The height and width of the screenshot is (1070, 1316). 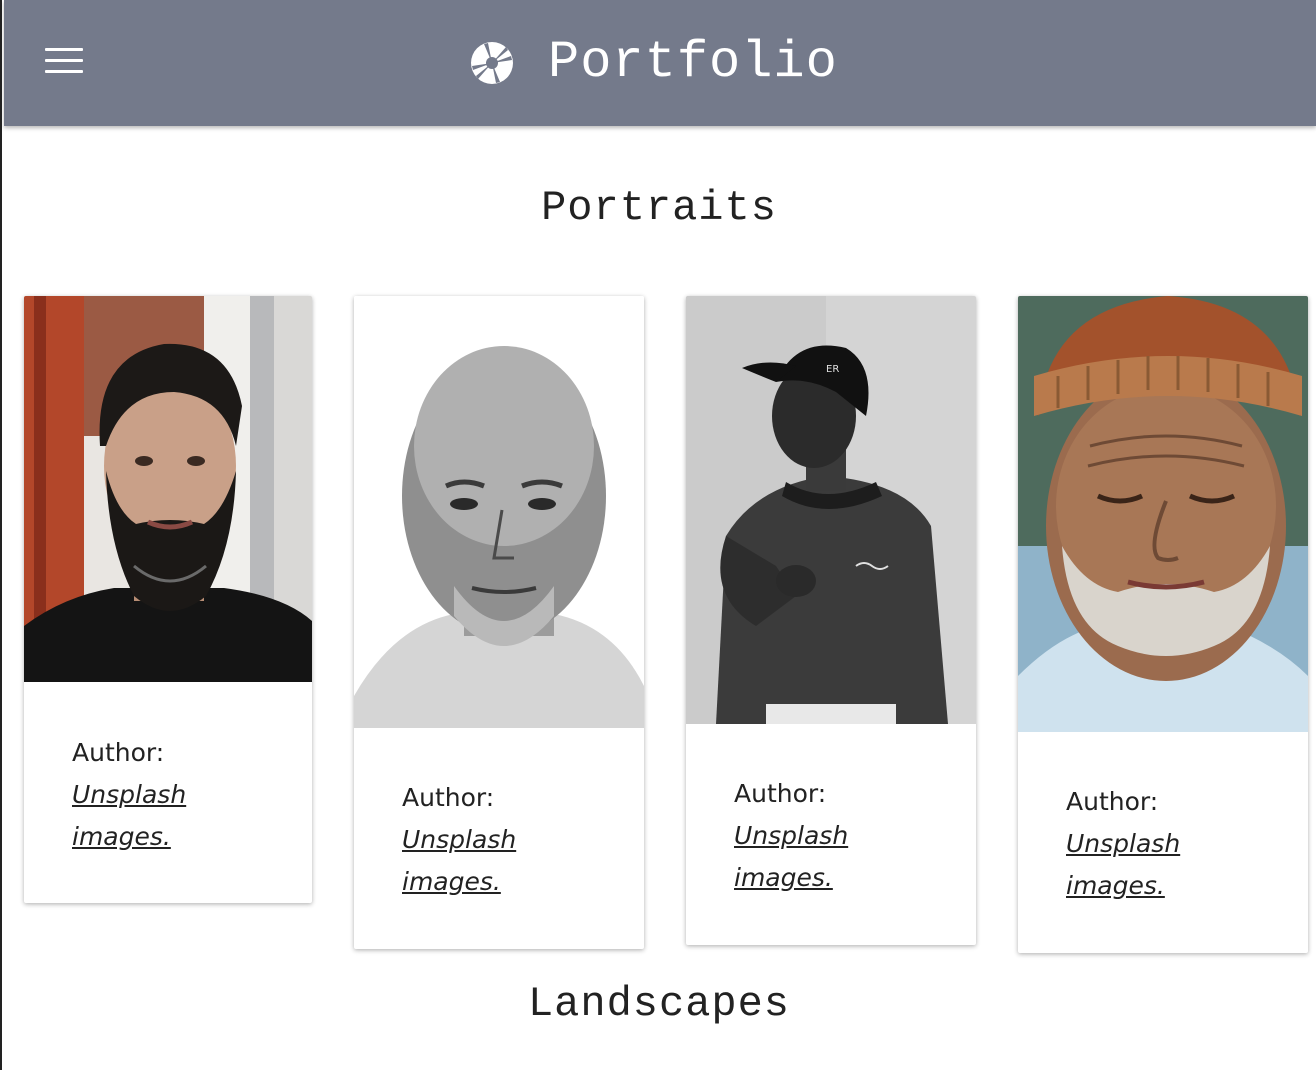 I want to click on portrait-photo-older-man, so click(x=499, y=512).